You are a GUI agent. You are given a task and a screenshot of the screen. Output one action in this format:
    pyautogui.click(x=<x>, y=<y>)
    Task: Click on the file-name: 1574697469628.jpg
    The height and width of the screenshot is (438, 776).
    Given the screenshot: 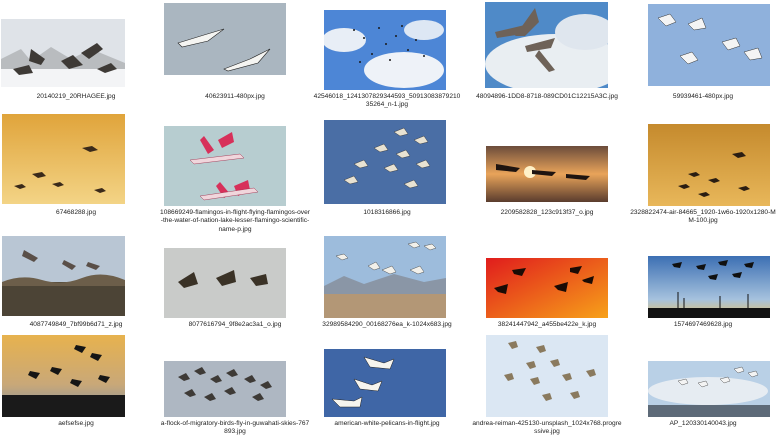 What is the action you would take?
    pyautogui.click(x=703, y=324)
    